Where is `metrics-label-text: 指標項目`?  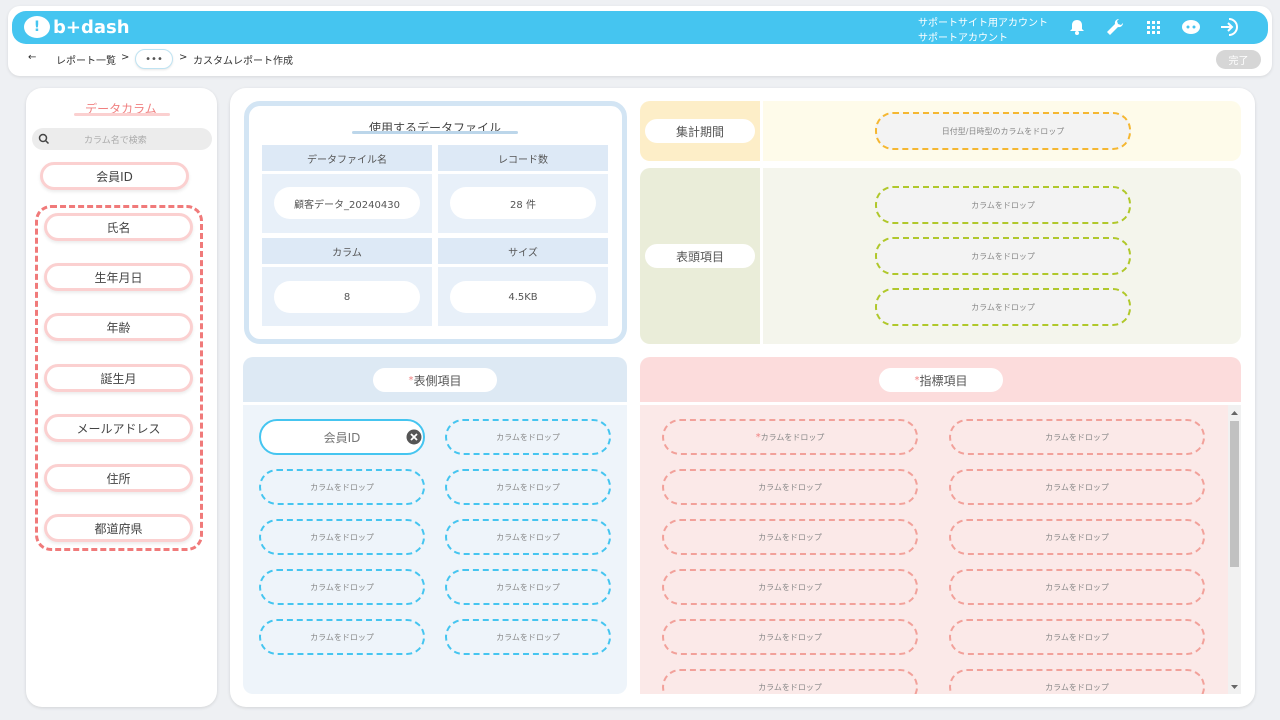 metrics-label-text: 指標項目 is located at coordinates (943, 380).